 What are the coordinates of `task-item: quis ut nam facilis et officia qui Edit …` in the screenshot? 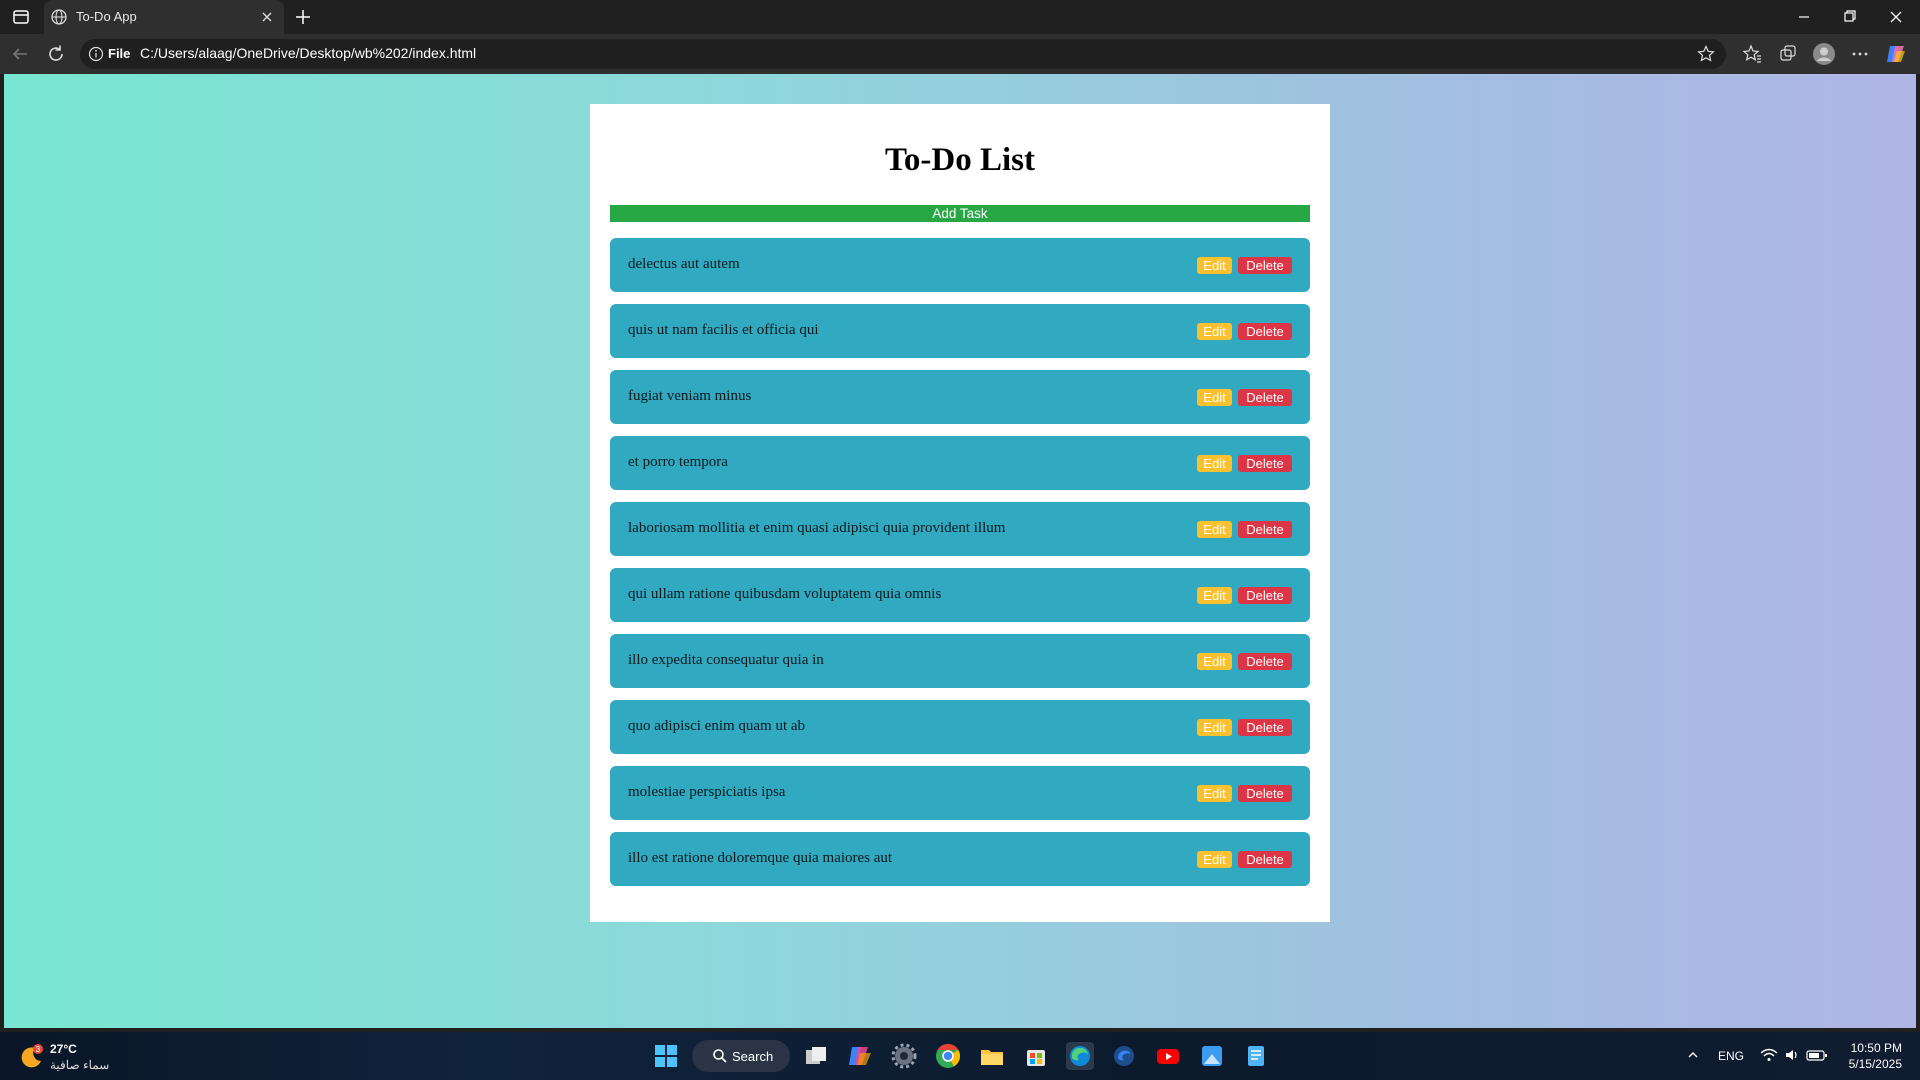 It's located at (960, 331).